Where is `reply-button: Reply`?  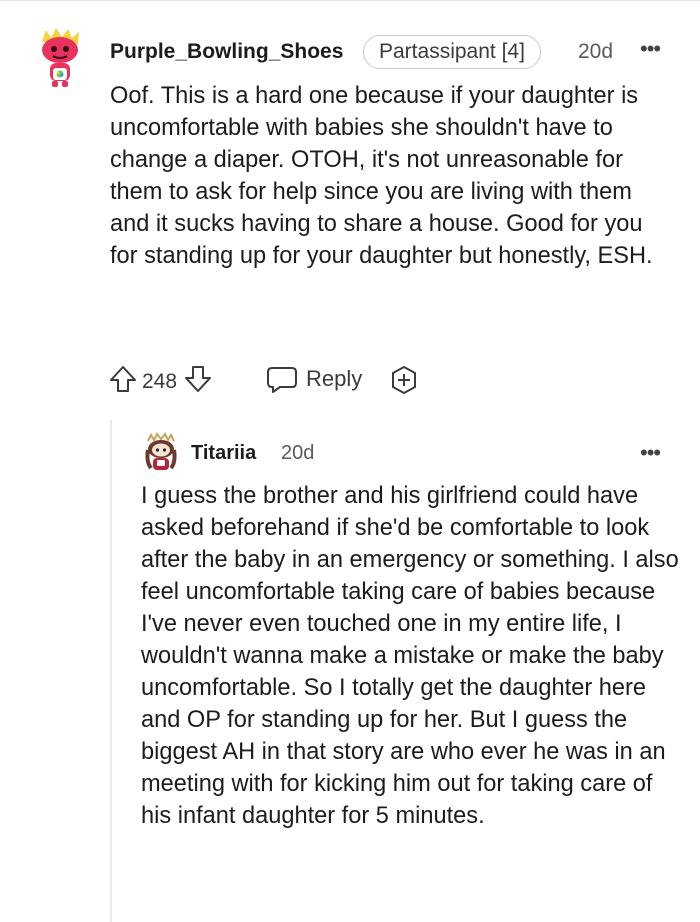 reply-button: Reply is located at coordinates (314, 379).